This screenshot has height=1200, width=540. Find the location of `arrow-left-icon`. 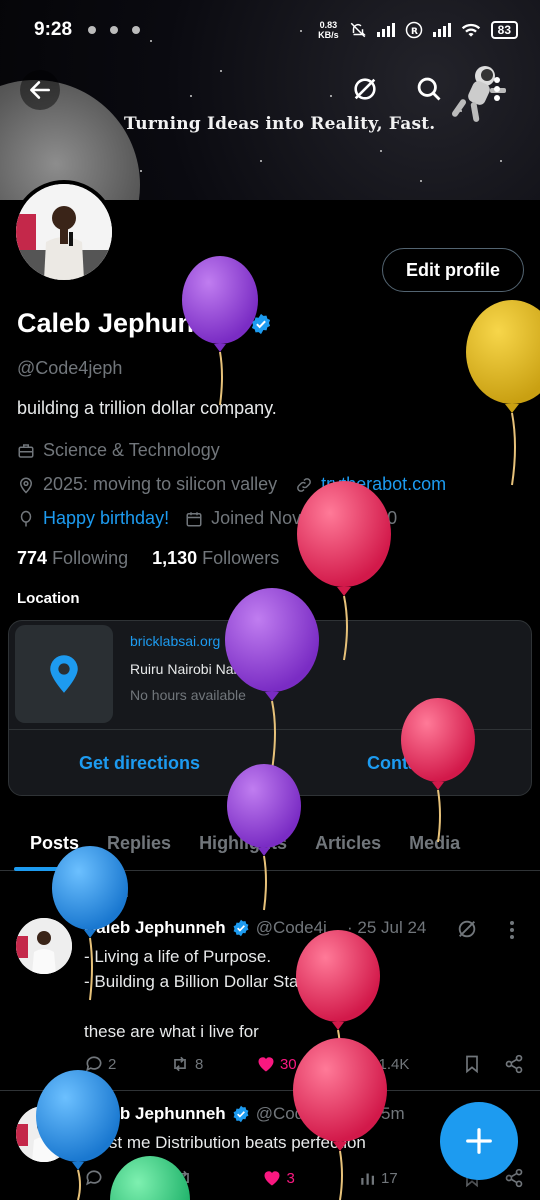

arrow-left-icon is located at coordinates (40, 90).